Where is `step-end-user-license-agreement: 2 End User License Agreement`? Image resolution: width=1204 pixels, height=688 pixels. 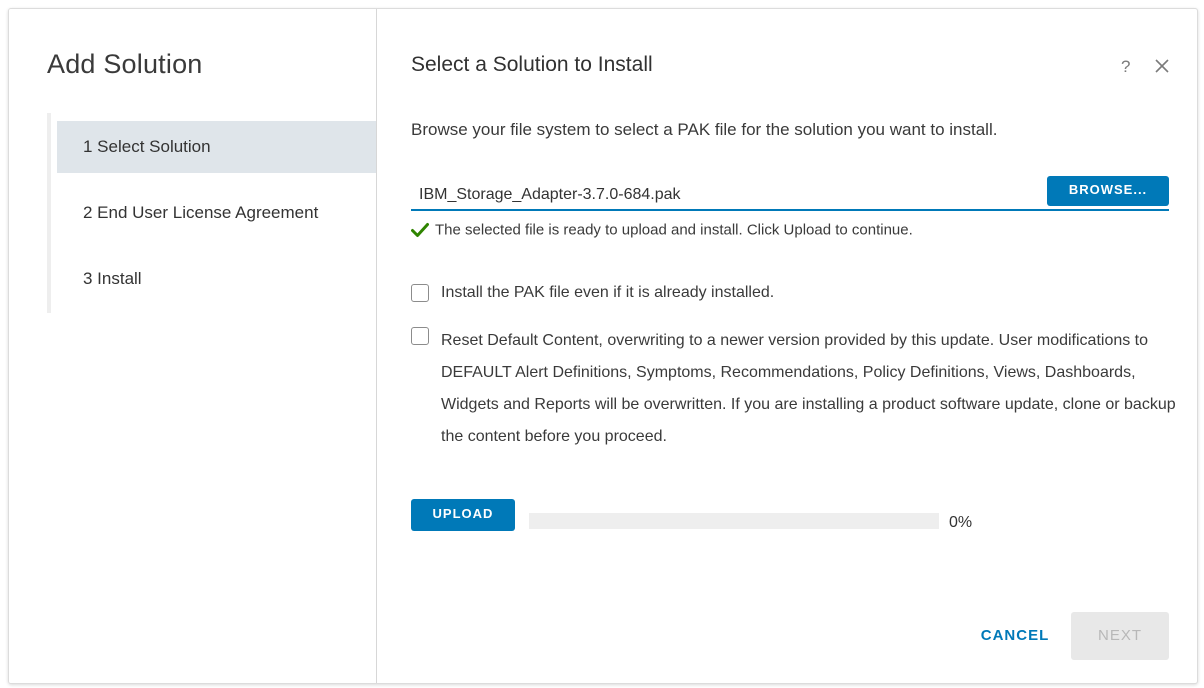
step-end-user-license-agreement: 2 End User License Agreement is located at coordinates (216, 213).